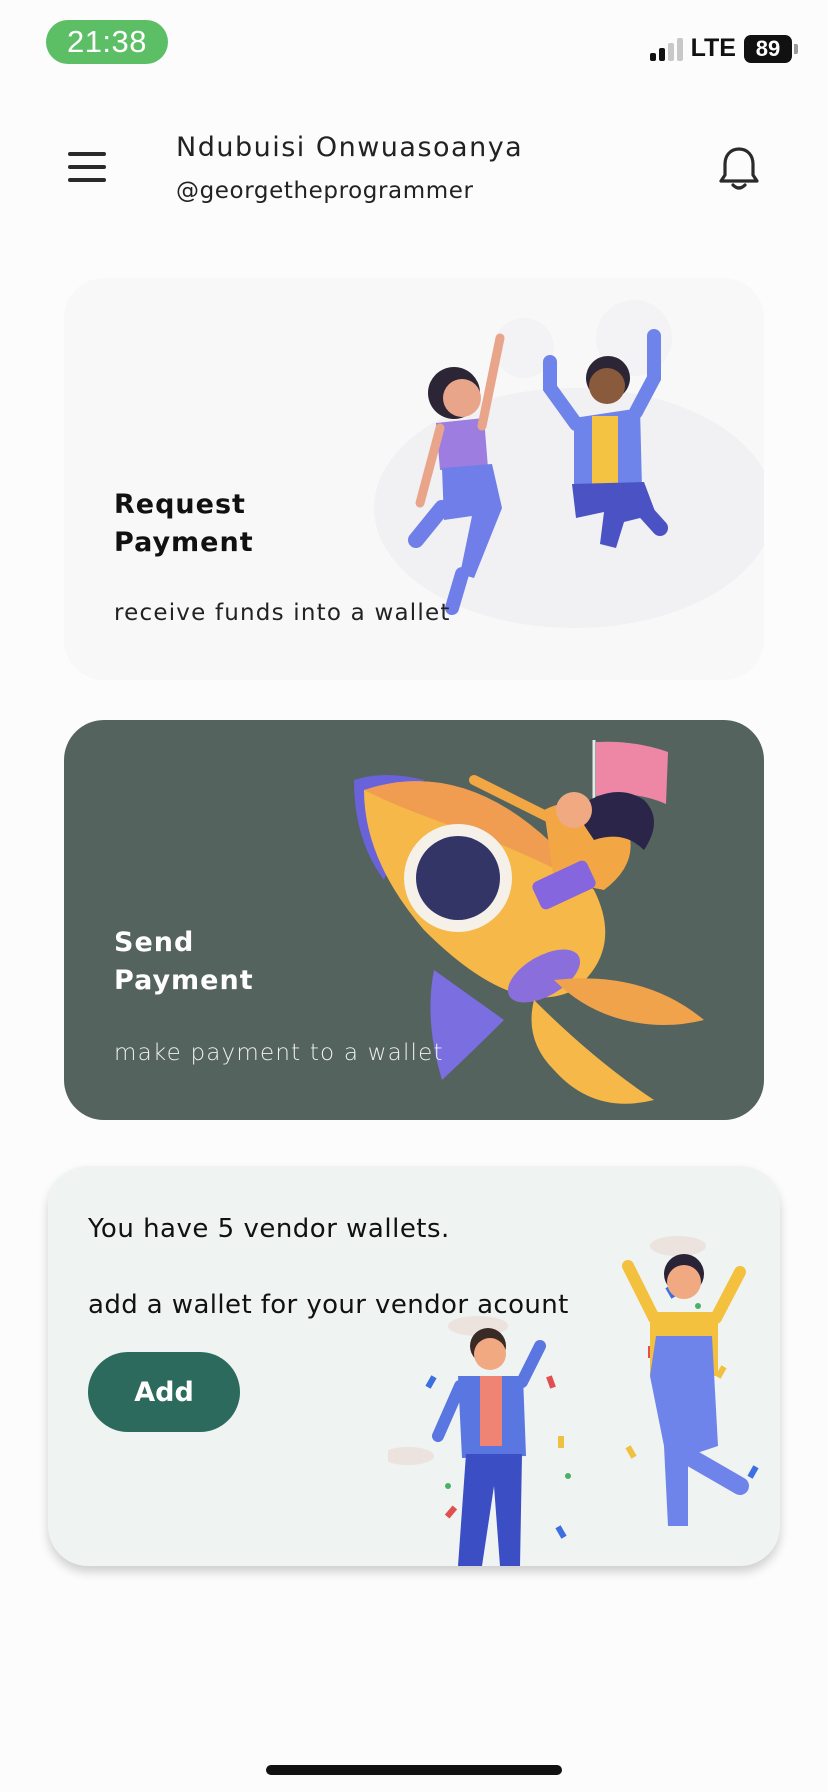 The height and width of the screenshot is (1792, 828). What do you see at coordinates (768, 48) in the screenshot?
I see `battery-level: 89` at bounding box center [768, 48].